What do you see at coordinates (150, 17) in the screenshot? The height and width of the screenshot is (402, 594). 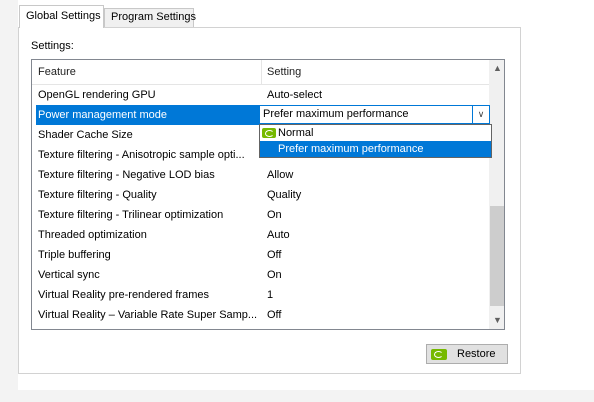 I see `tab-program-settings: Program Settings` at bounding box center [150, 17].